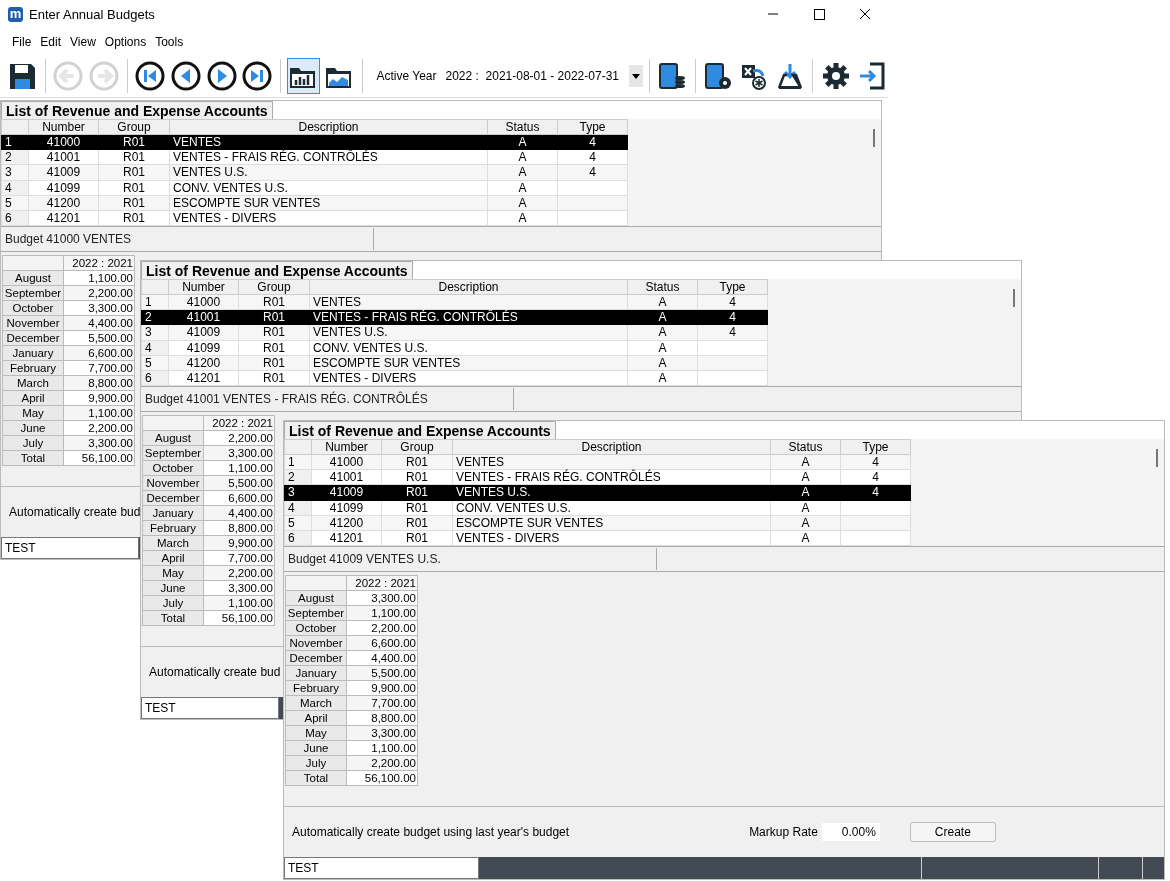 Image resolution: width=1170 pixels, height=881 pixels. I want to click on auto-create-label: Automatically create budget using last year's budget, so click(431, 832).